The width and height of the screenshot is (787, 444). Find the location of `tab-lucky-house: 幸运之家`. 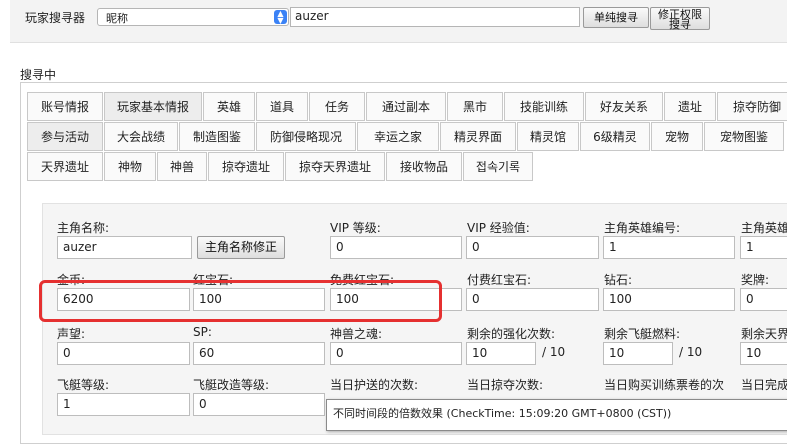

tab-lucky-house: 幸运之家 is located at coordinates (398, 136).